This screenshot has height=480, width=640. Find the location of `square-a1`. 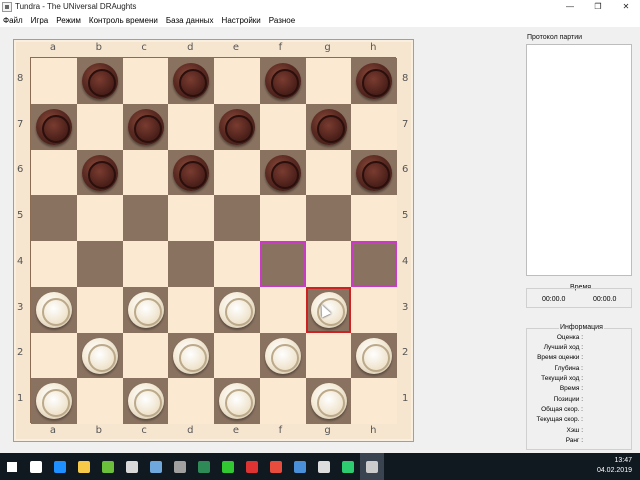

square-a1 is located at coordinates (54, 401).